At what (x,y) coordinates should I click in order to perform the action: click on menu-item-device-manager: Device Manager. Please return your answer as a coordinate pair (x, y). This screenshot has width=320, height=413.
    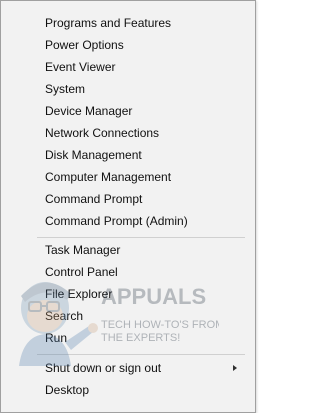
    Looking at the image, I should click on (128, 111).